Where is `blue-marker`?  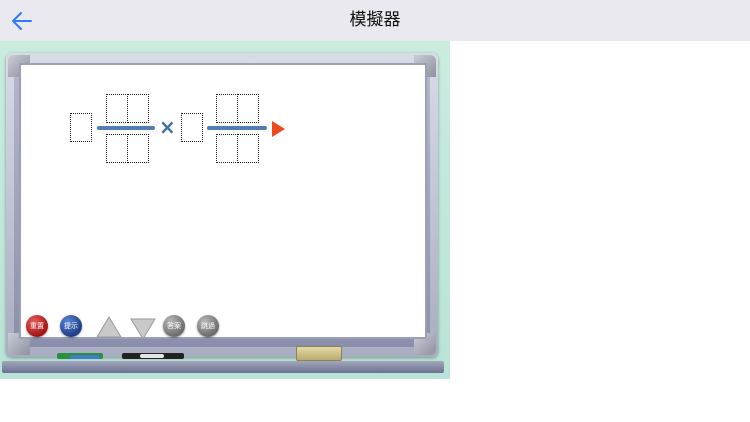
blue-marker is located at coordinates (85, 357).